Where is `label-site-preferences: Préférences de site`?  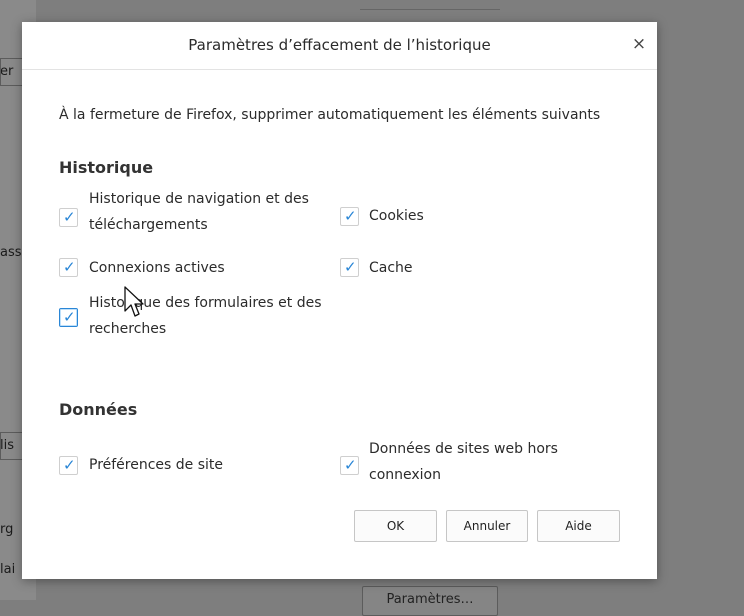
label-site-preferences: Préférences de site is located at coordinates (156, 465).